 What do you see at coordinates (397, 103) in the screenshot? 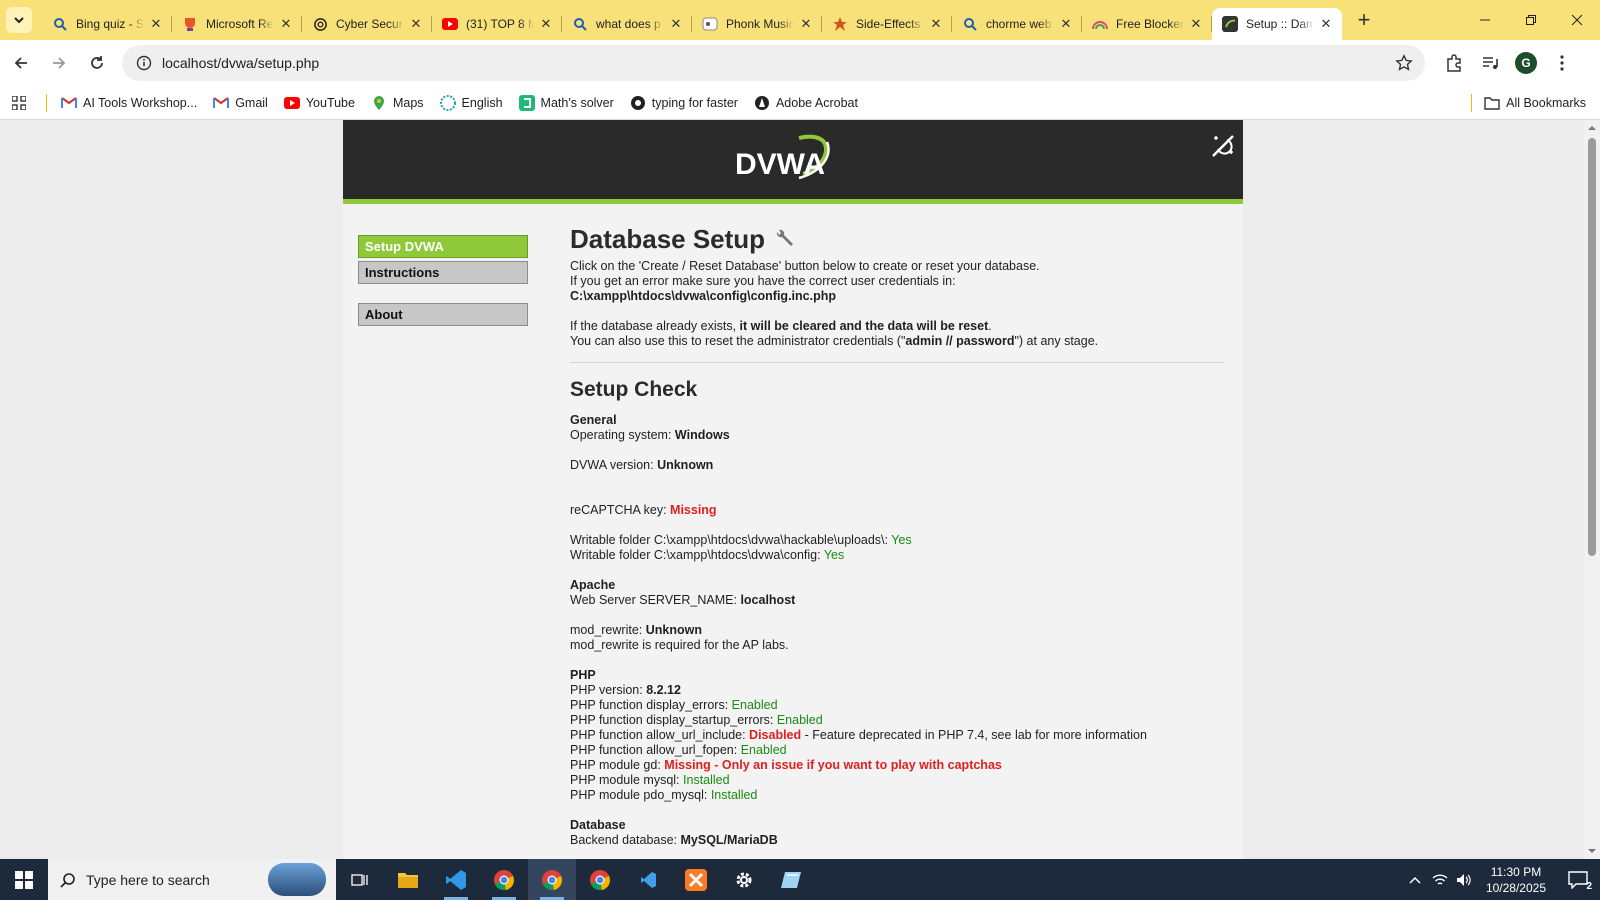
I see `bookmark-maps: Maps` at bounding box center [397, 103].